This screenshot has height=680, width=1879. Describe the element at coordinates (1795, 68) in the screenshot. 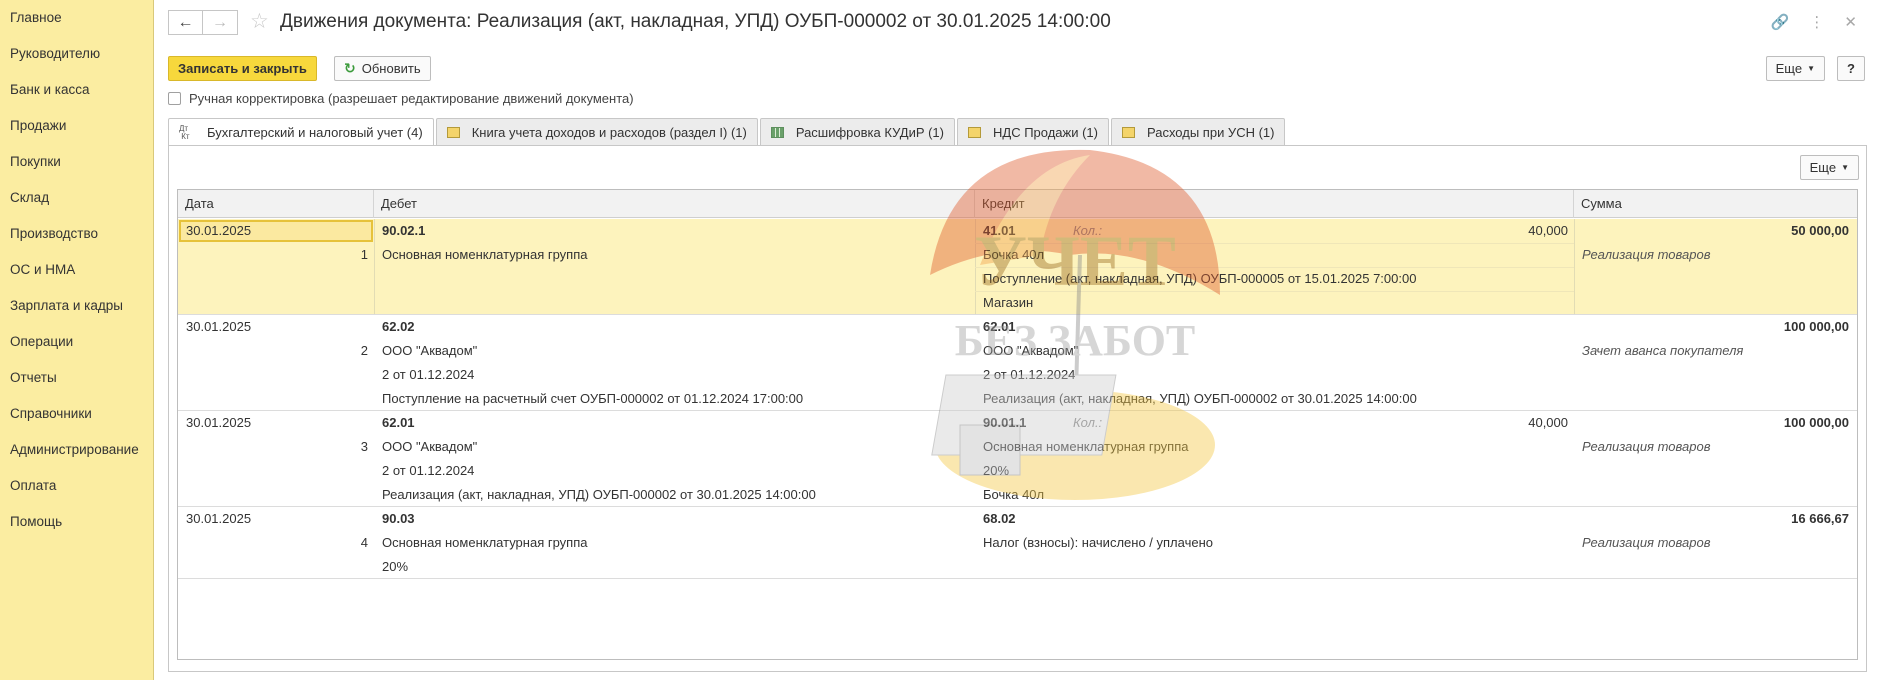

I see `more-button: Еще ▼` at that location.